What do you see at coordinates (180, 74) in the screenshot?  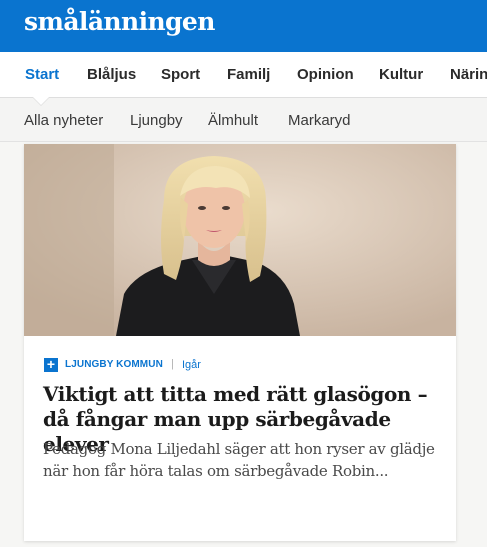 I see `nav-item-sport: Sport` at bounding box center [180, 74].